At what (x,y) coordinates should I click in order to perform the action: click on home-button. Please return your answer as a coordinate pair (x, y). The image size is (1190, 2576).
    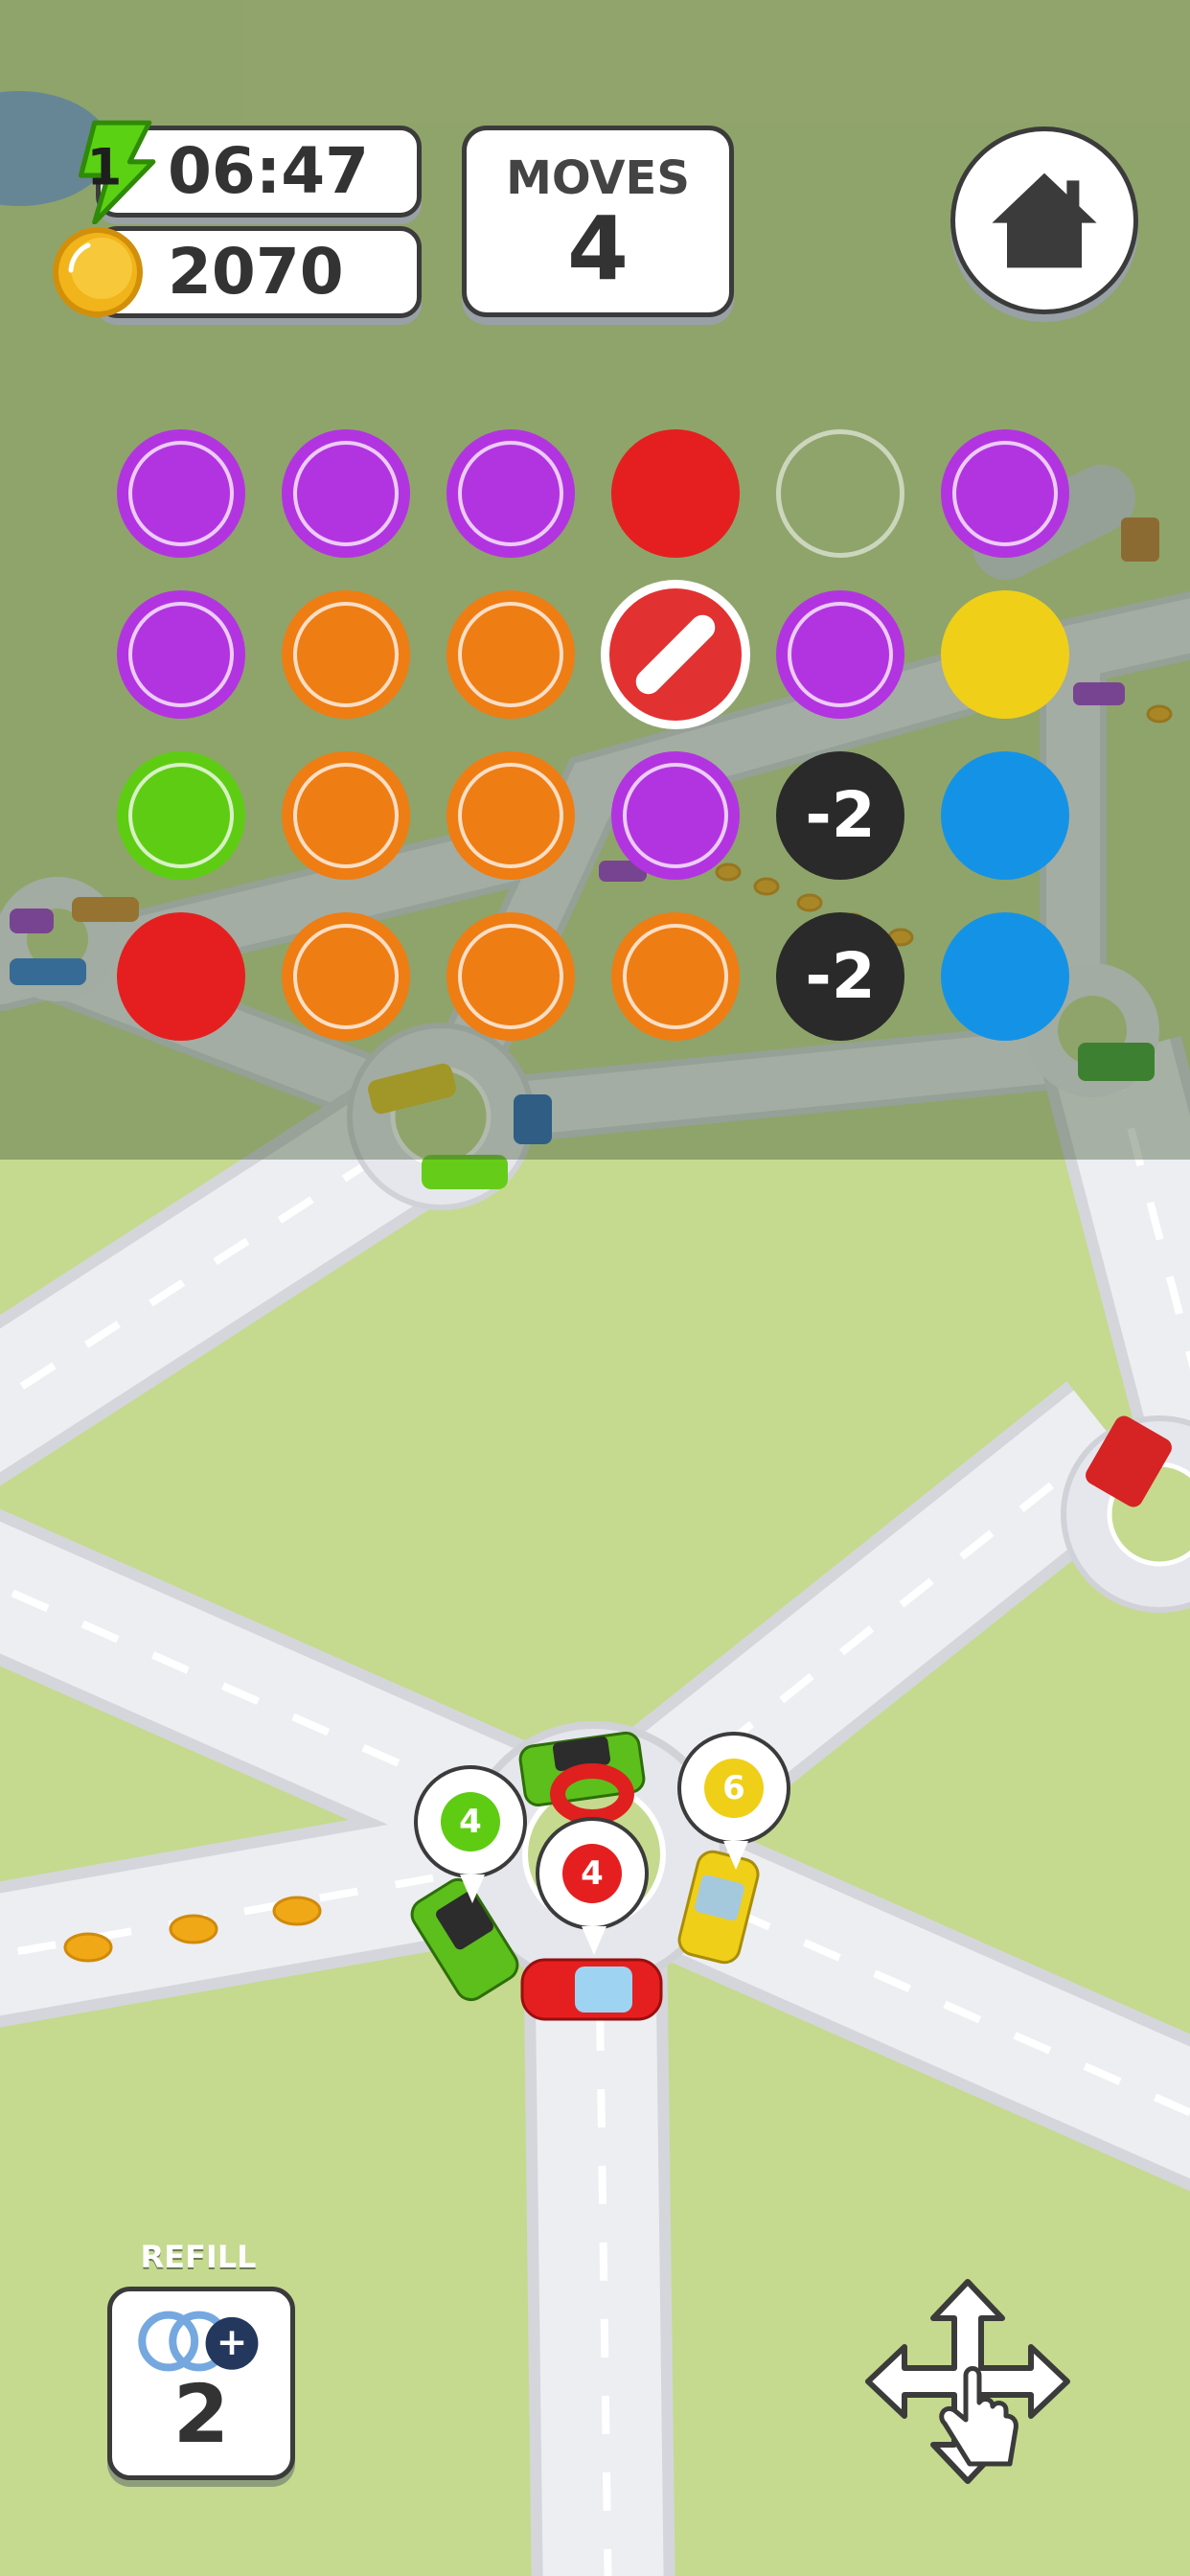
    Looking at the image, I should click on (1044, 220).